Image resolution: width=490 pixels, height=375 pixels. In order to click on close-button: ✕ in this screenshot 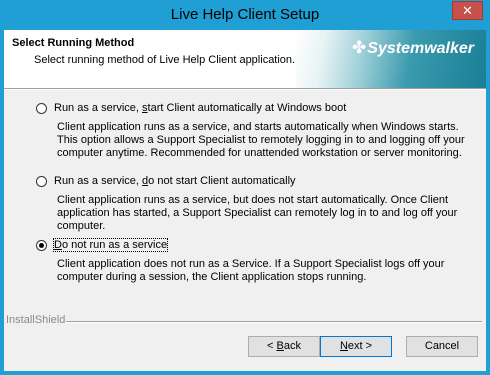, I will do `click(467, 10)`.